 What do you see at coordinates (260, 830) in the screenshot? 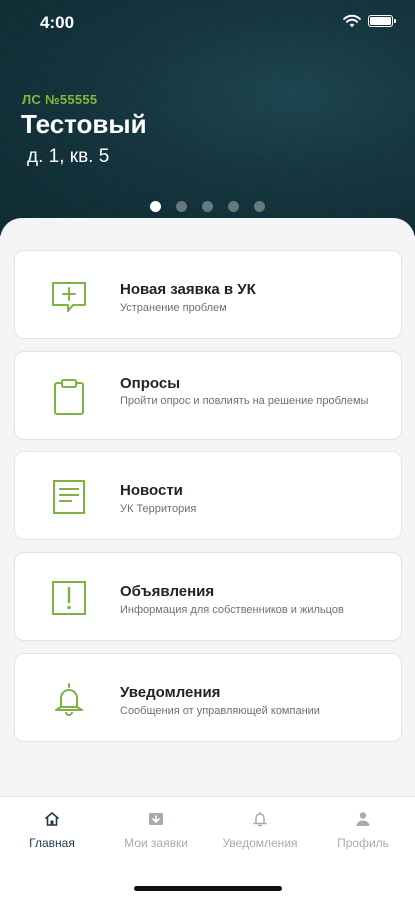
I see `tab-notifications: Уведомления` at bounding box center [260, 830].